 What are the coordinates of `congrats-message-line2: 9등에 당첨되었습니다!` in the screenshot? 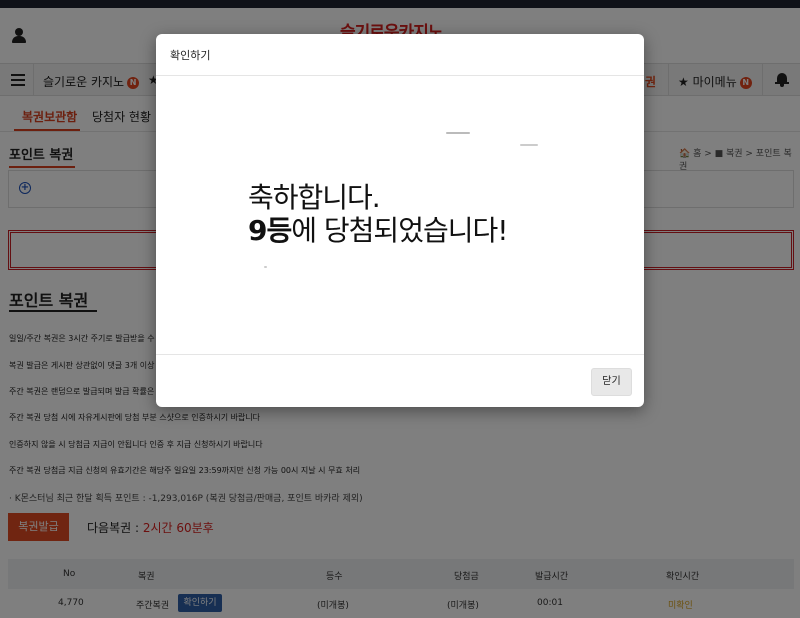 It's located at (378, 229).